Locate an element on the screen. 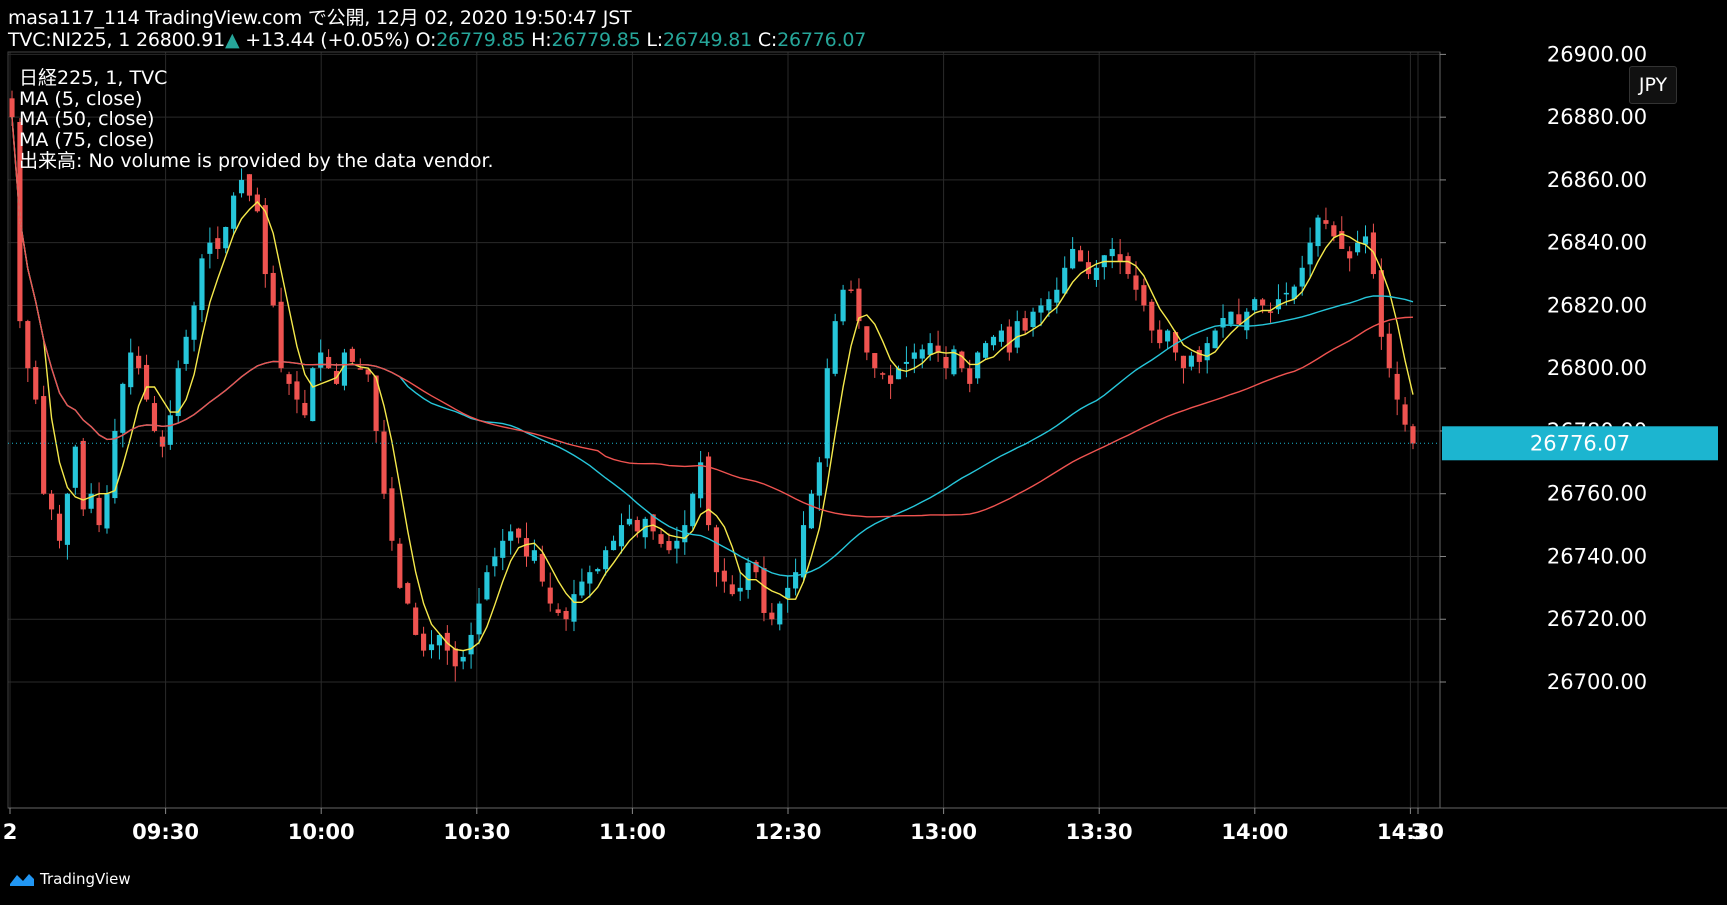 Image resolution: width=1727 pixels, height=905 pixels. tradingview-logo-icon is located at coordinates (22, 880).